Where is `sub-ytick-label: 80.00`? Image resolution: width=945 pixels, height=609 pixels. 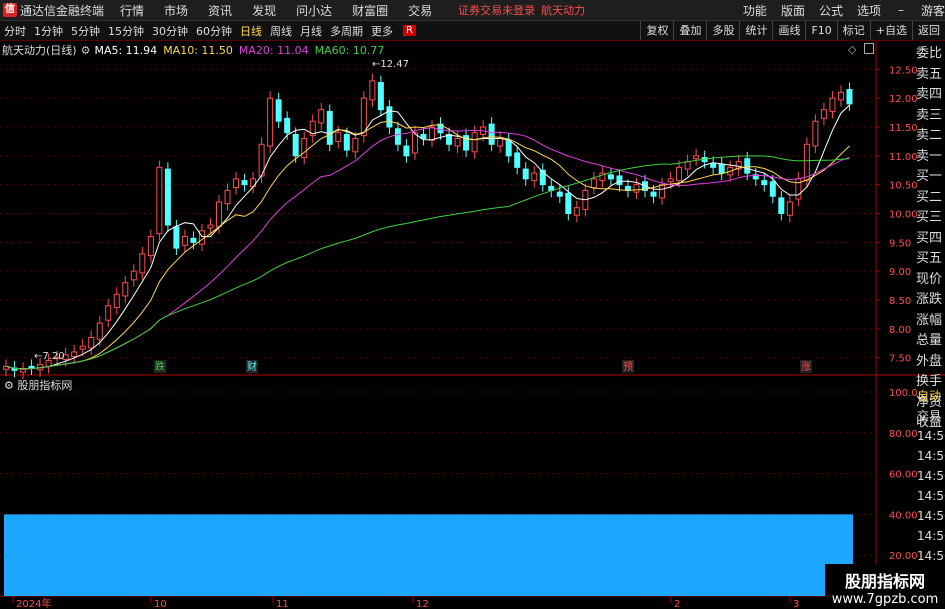 sub-ytick-label: 80.00 is located at coordinates (903, 434).